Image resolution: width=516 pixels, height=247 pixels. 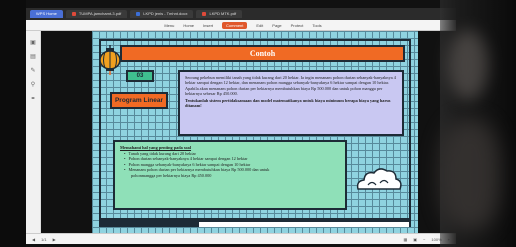 I want to click on tab-docx: LKPD jenis - Tmhnt.docx, so click(x=162, y=14).